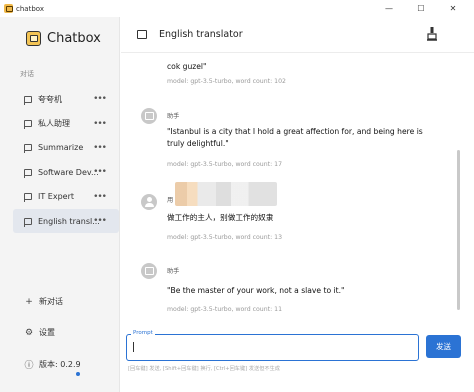 The height and width of the screenshot is (392, 474). I want to click on conversation-item-active: English transl... •••, so click(66, 221).